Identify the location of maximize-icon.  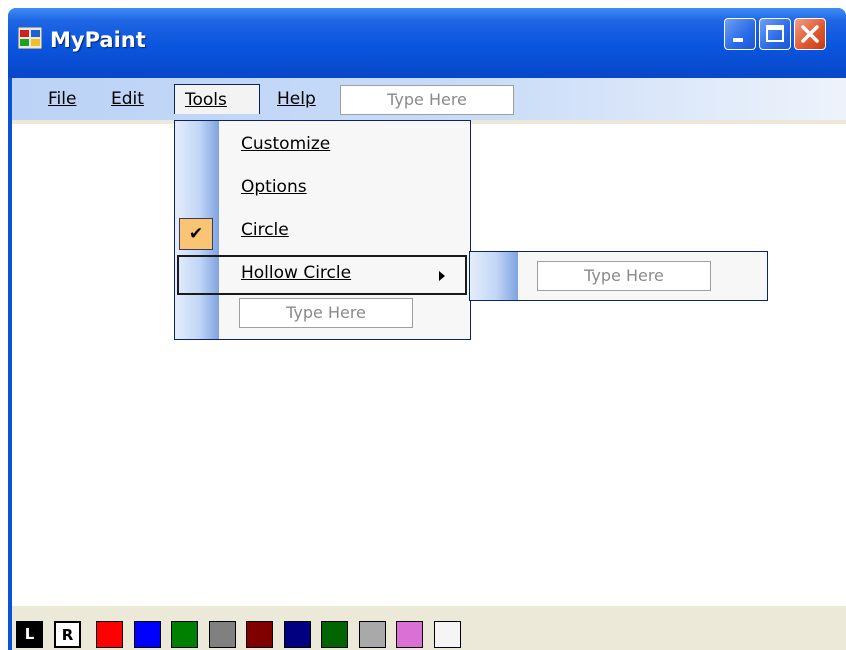
(775, 33).